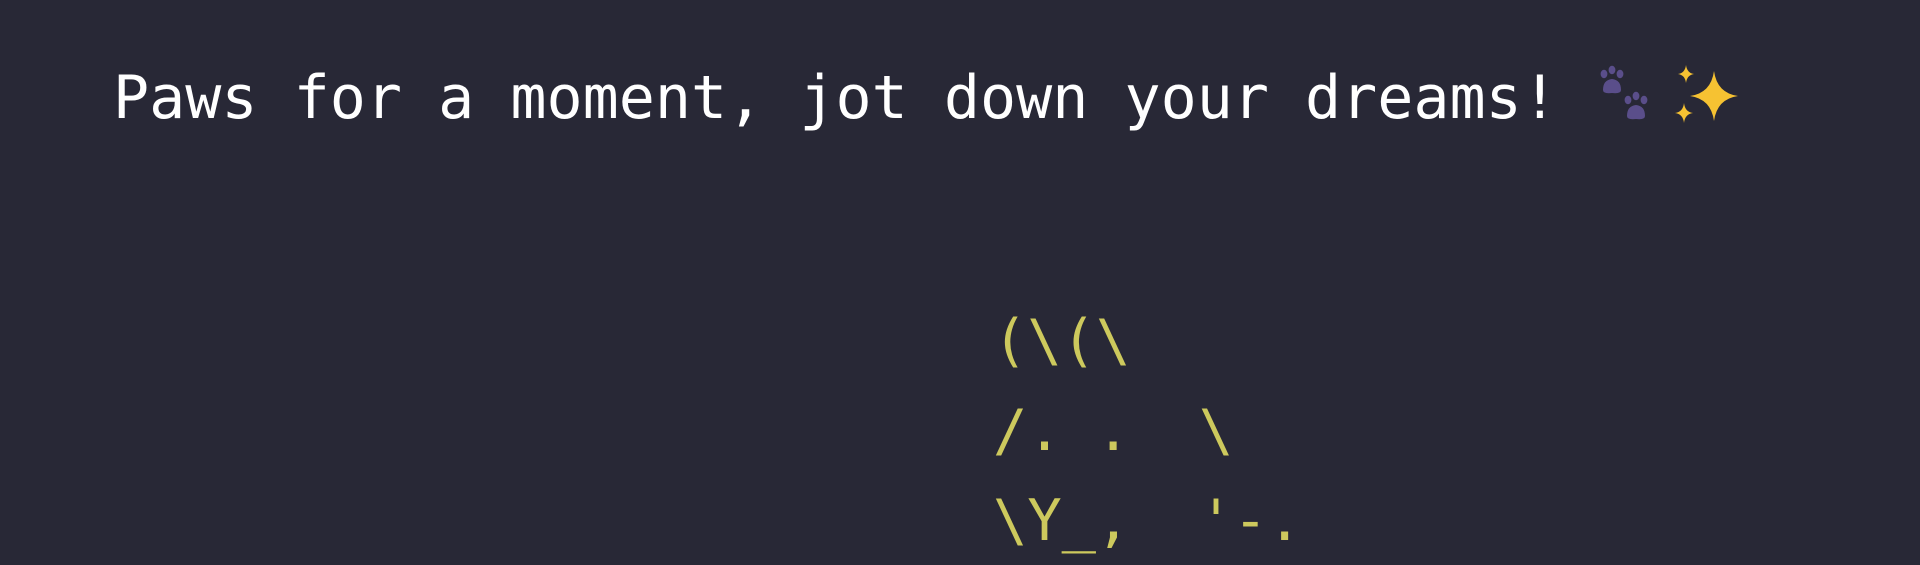 This screenshot has height=565, width=1920. What do you see at coordinates (1627, 97) in the screenshot?
I see `paw-prints-icon` at bounding box center [1627, 97].